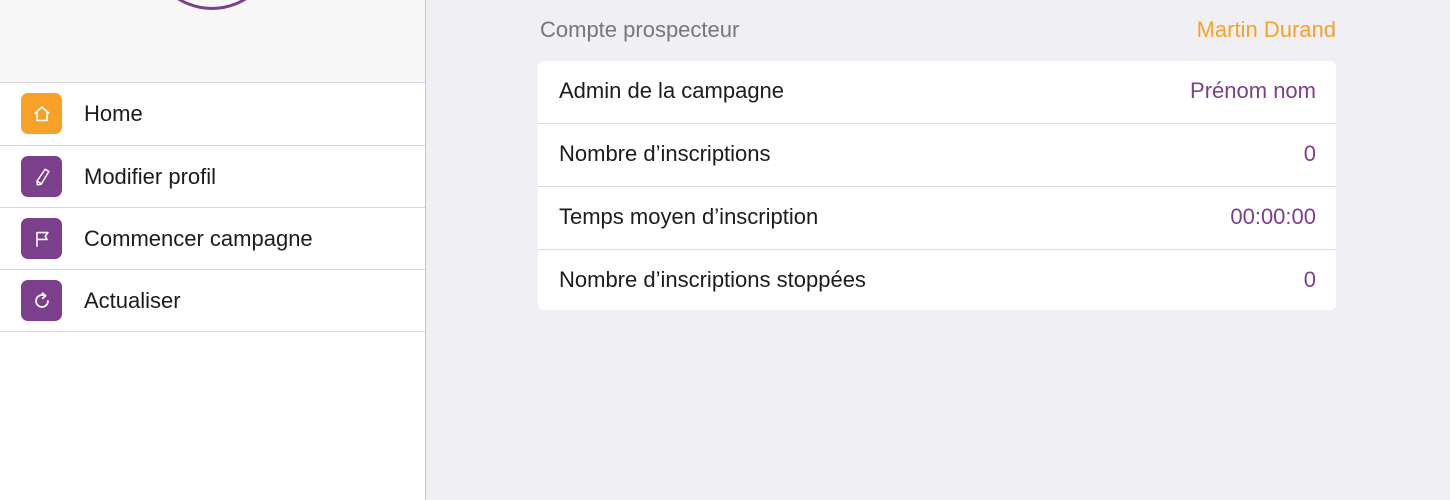 The height and width of the screenshot is (500, 1450). Describe the element at coordinates (640, 29) in the screenshot. I see `section-title: Compte prospecteur` at that location.